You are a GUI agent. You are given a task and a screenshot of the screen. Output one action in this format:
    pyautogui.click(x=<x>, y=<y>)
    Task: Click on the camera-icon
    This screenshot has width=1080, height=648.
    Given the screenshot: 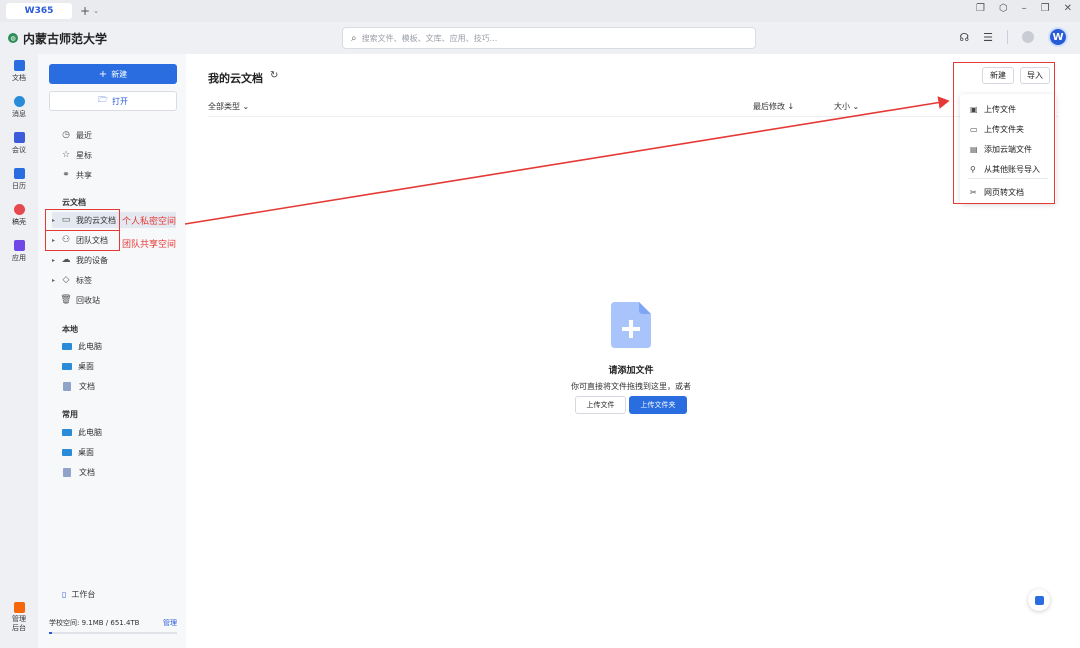 What is the action you would take?
    pyautogui.click(x=19, y=137)
    